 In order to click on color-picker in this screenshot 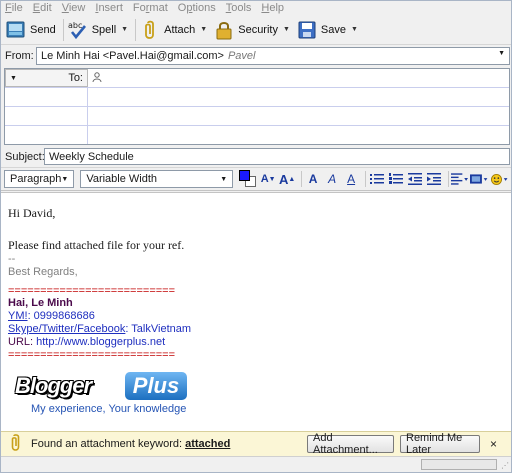, I will do `click(248, 179)`.